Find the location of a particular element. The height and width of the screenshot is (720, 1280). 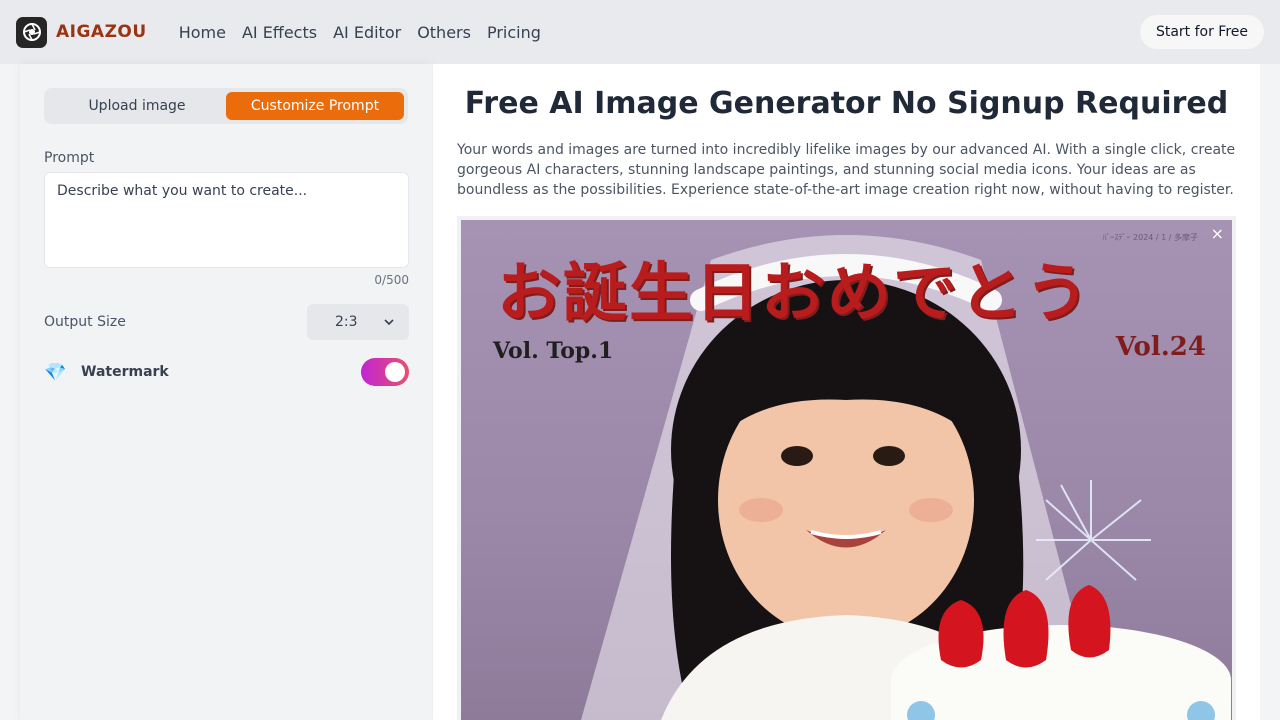

brand-name: AIGAZOU is located at coordinates (101, 32).